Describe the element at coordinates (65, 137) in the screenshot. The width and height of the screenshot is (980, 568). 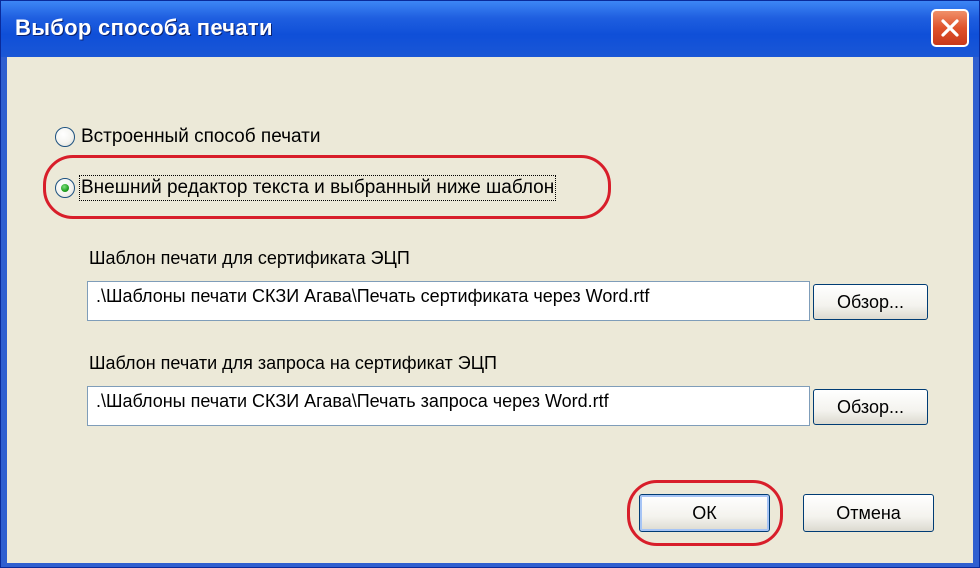
I see `radio-builtin-circle` at that location.